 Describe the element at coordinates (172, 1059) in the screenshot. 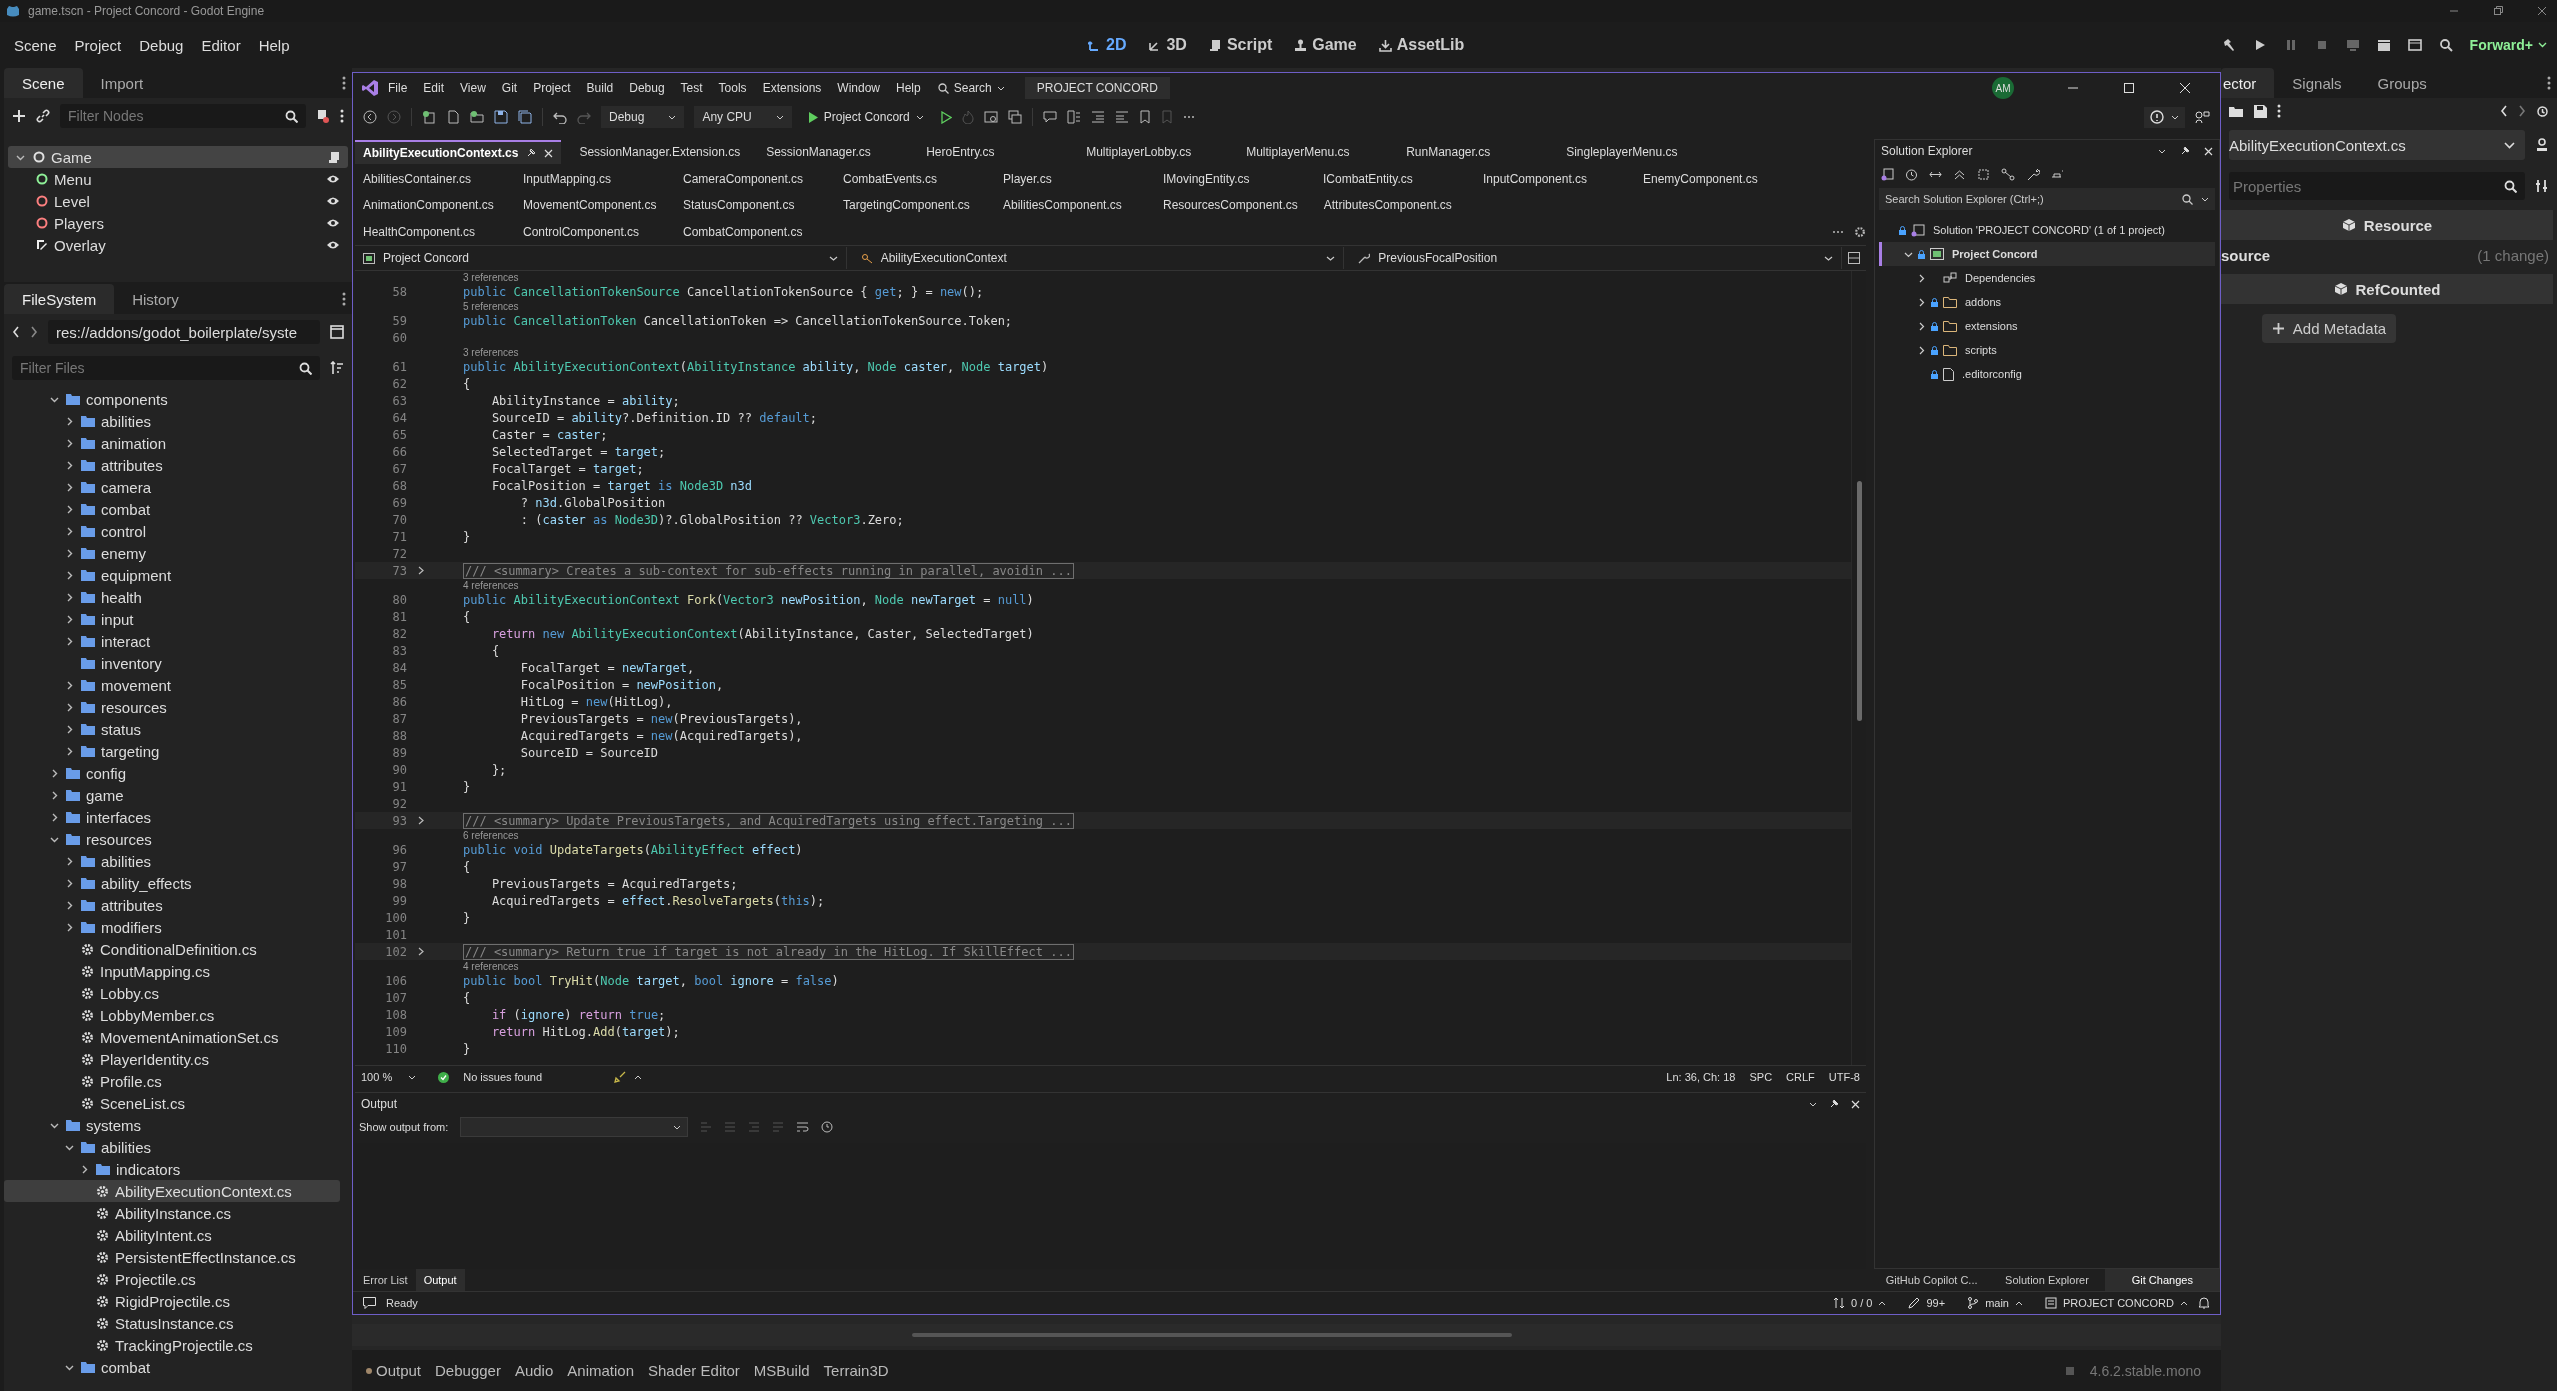

I see `file-tree-item: PlayerIdentity.cs` at that location.